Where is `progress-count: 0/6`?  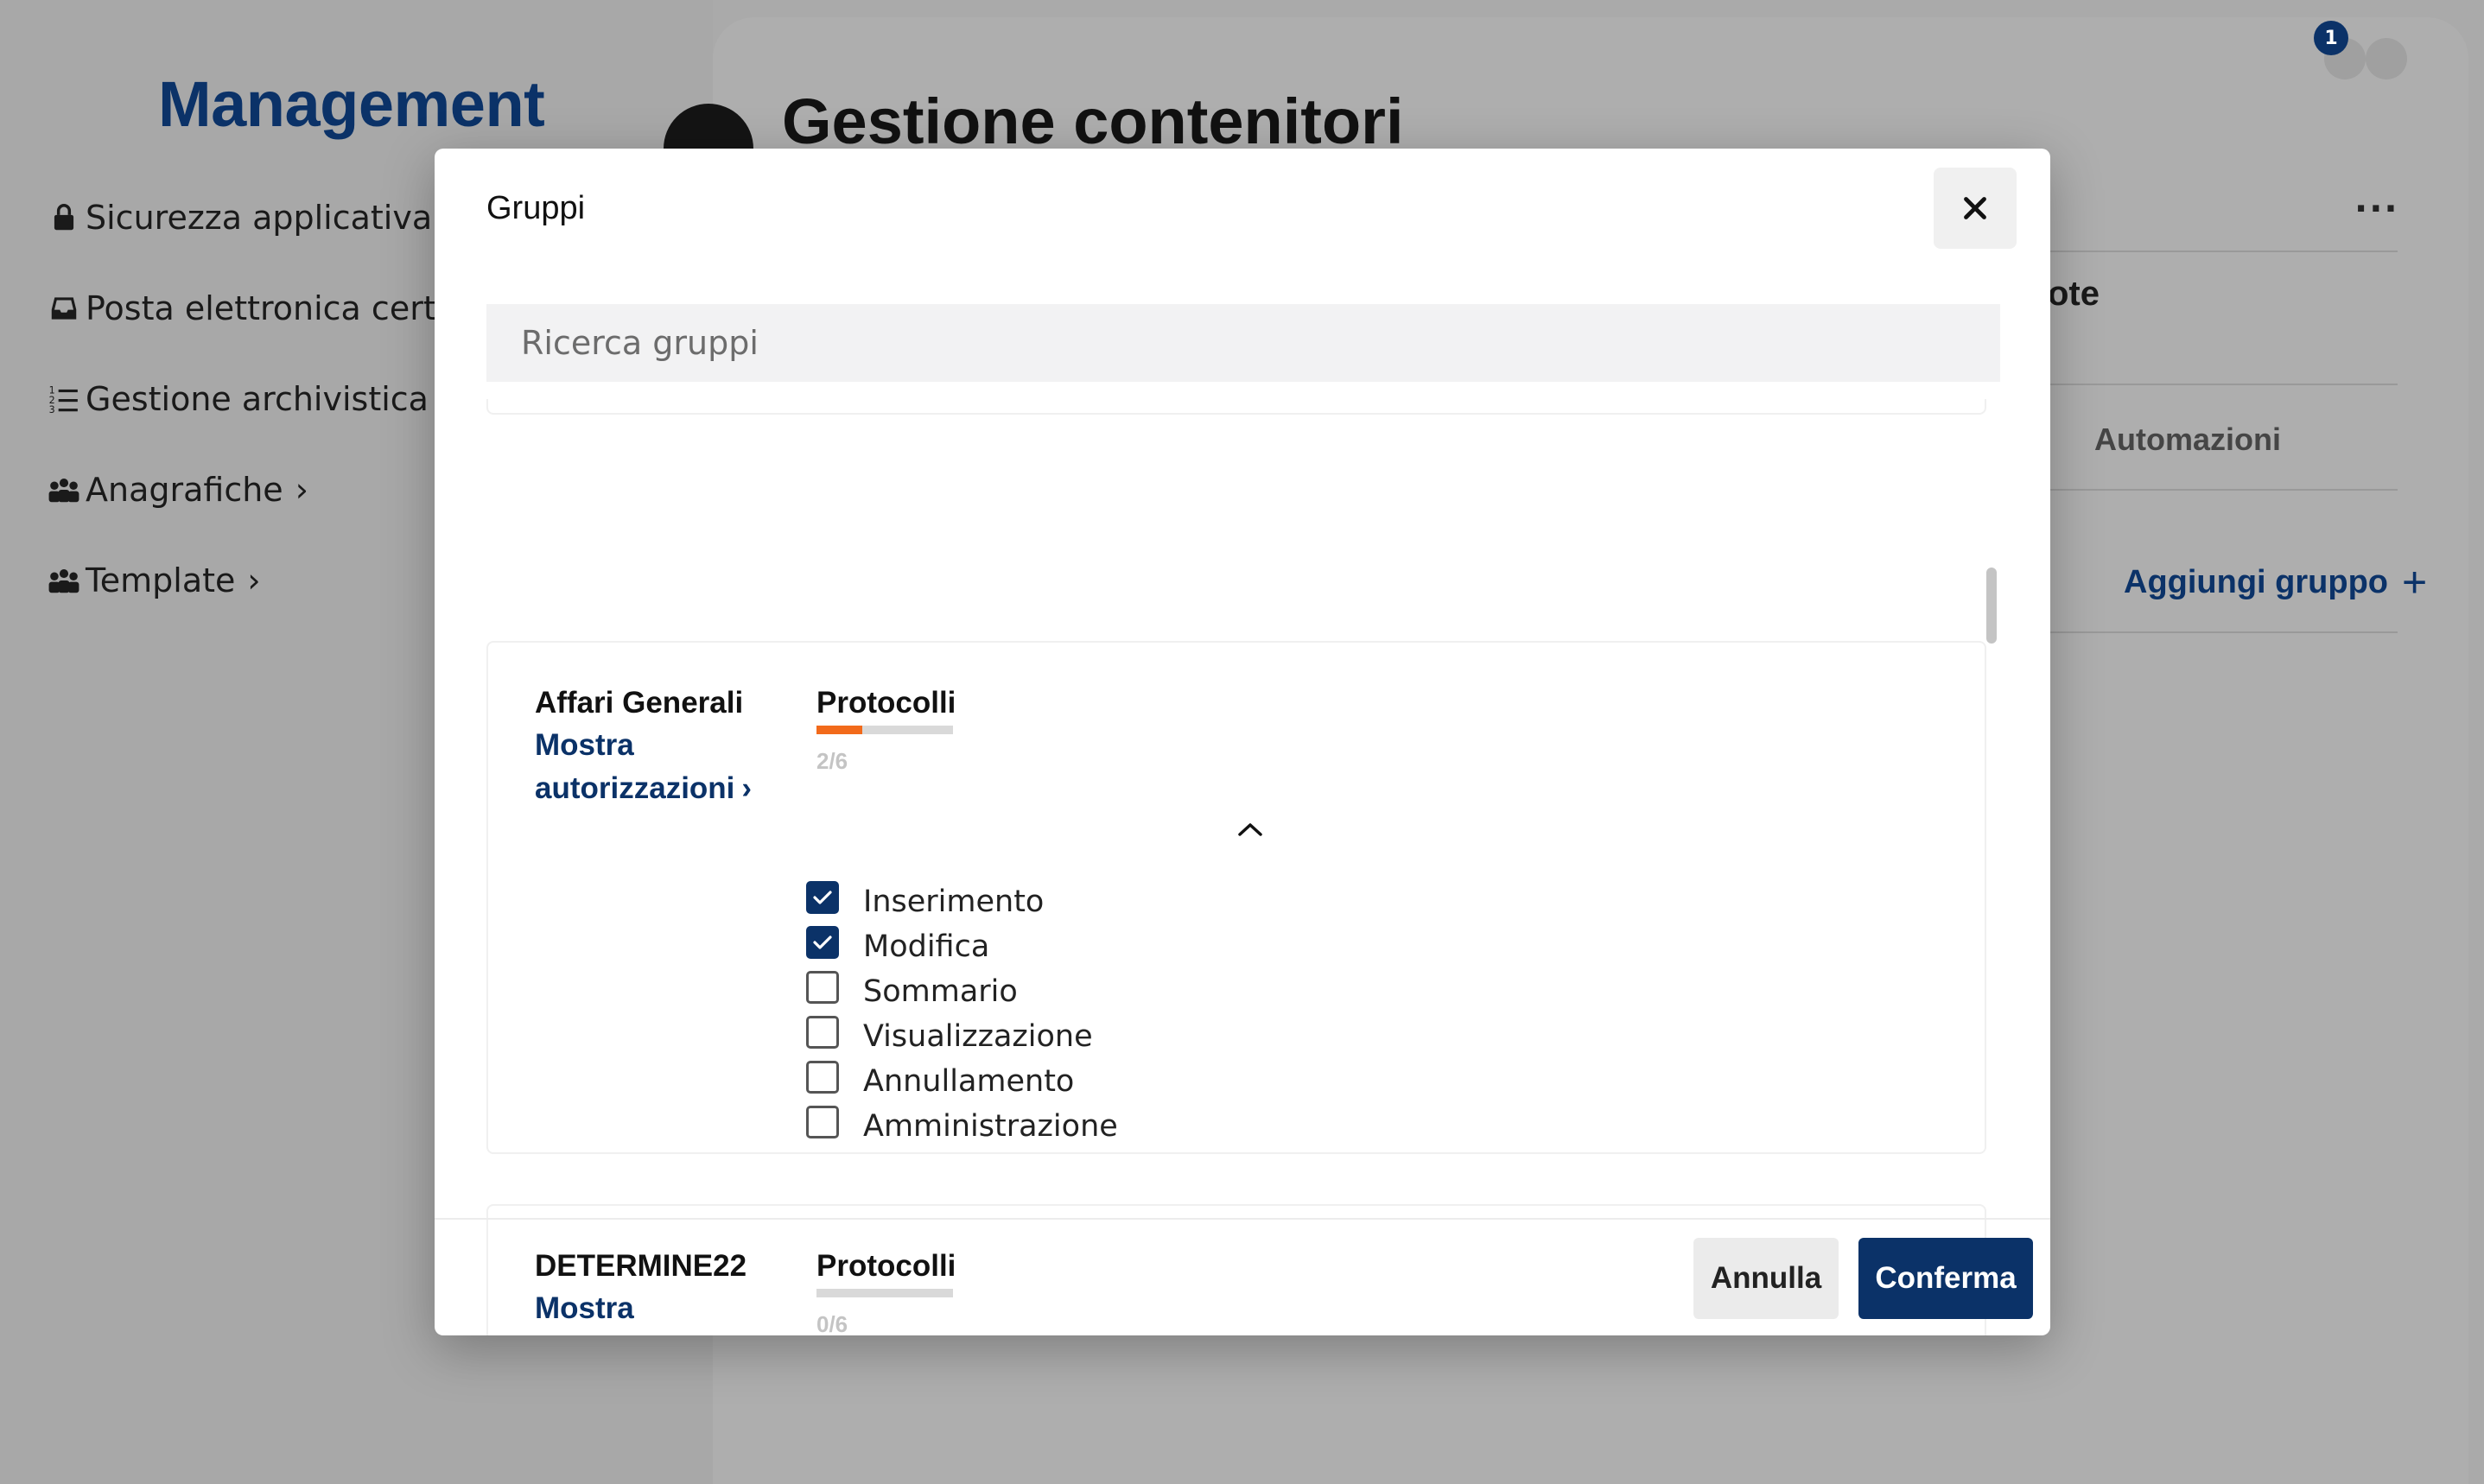
progress-count: 0/6 is located at coordinates (832, 1323).